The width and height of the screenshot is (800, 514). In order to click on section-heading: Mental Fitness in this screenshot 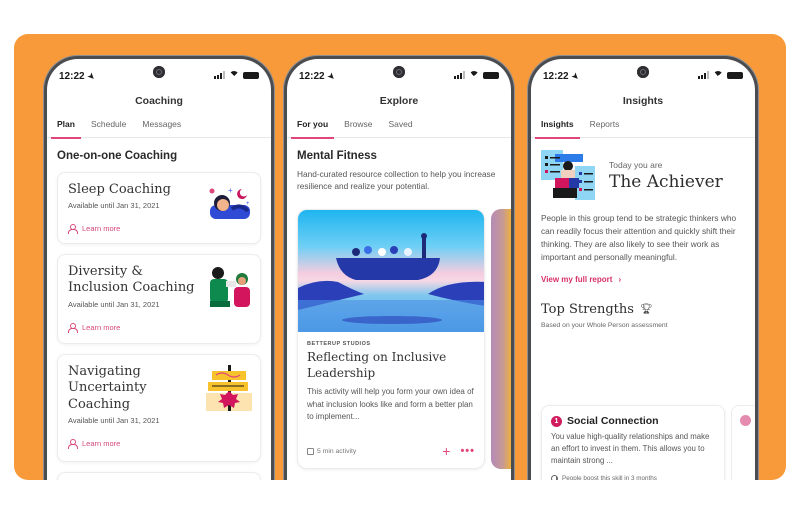, I will do `click(337, 156)`.